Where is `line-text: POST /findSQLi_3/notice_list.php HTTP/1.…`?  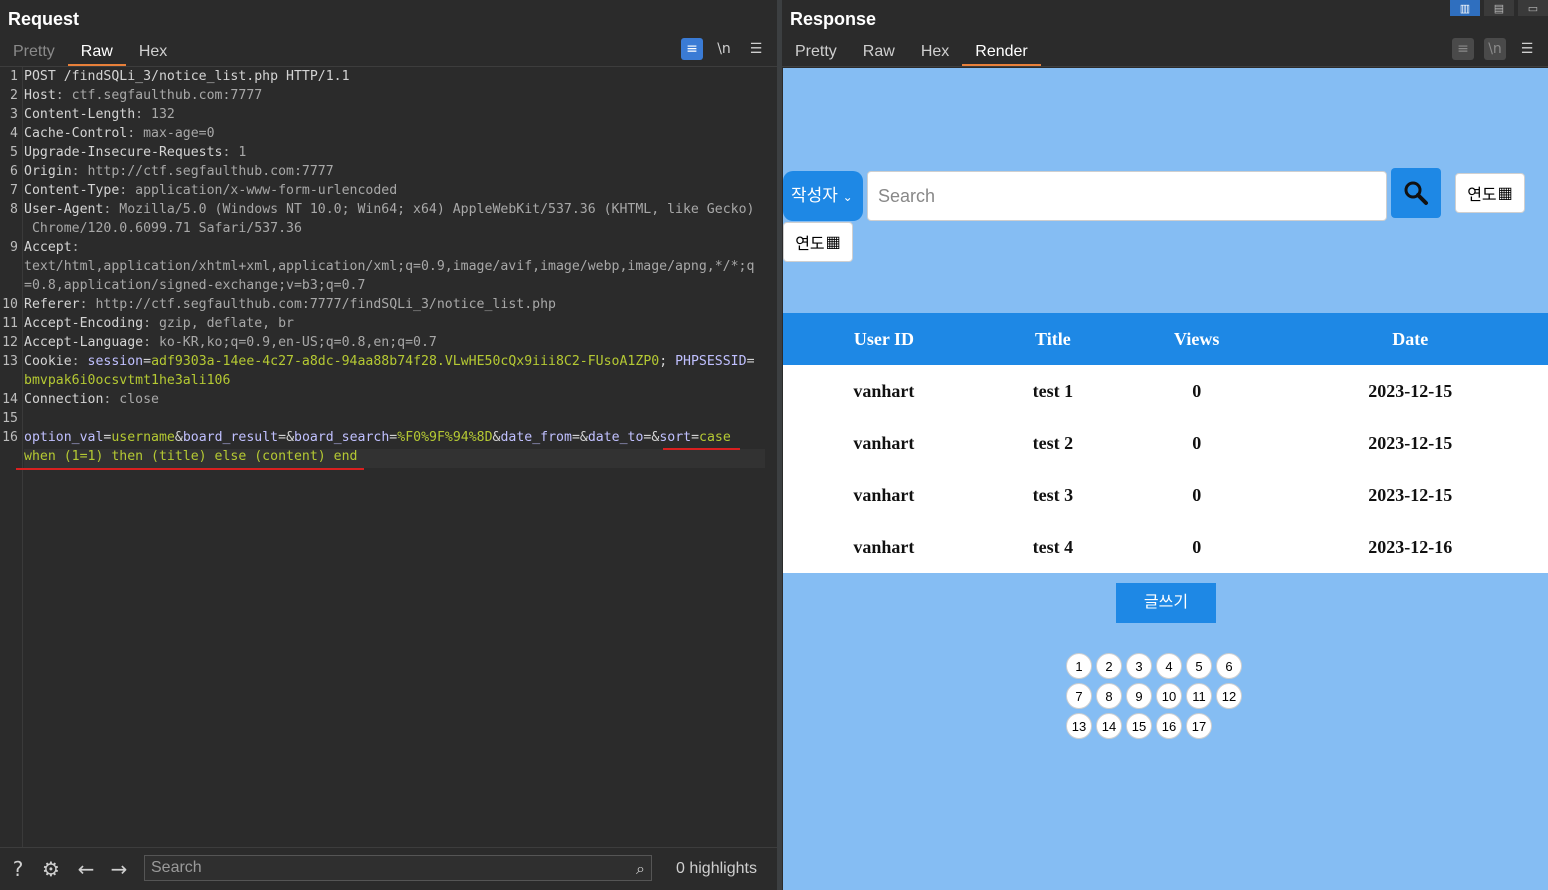 line-text: POST /findSQLi_3/notice_list.php HTTP/1.… is located at coordinates (187, 76).